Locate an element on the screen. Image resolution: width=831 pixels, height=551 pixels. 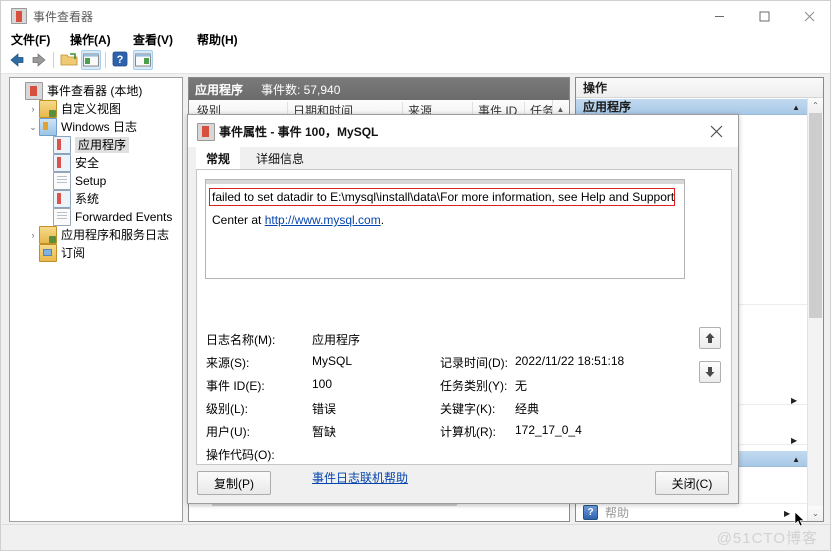
menu-view: 查看(V) is located at coordinates (153, 39).